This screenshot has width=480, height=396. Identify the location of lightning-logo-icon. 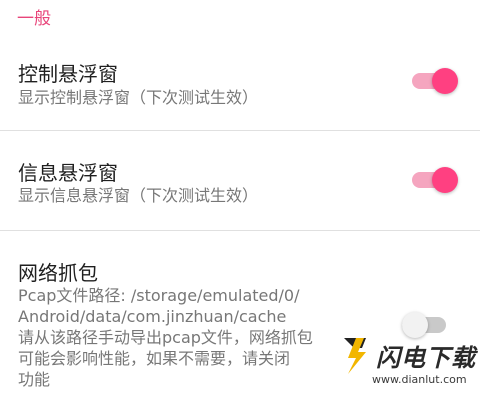
(355, 356).